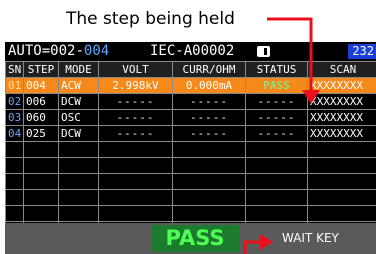 Image resolution: width=376 pixels, height=254 pixels. I want to click on row-sn: 01, so click(14, 85).